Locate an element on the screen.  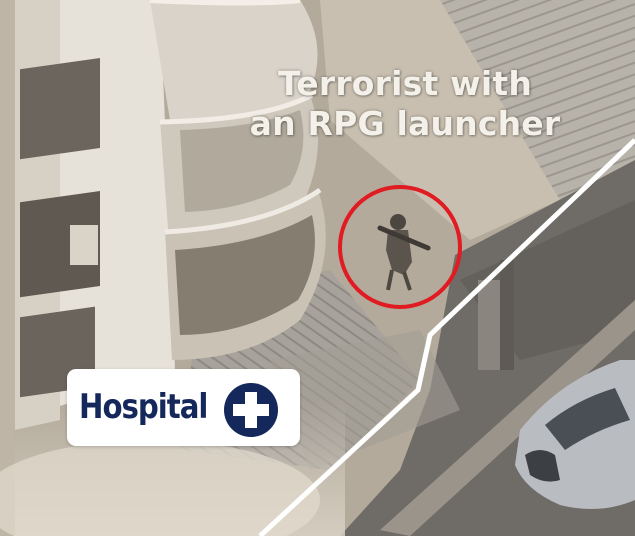
medical-cross-icon is located at coordinates (251, 410).